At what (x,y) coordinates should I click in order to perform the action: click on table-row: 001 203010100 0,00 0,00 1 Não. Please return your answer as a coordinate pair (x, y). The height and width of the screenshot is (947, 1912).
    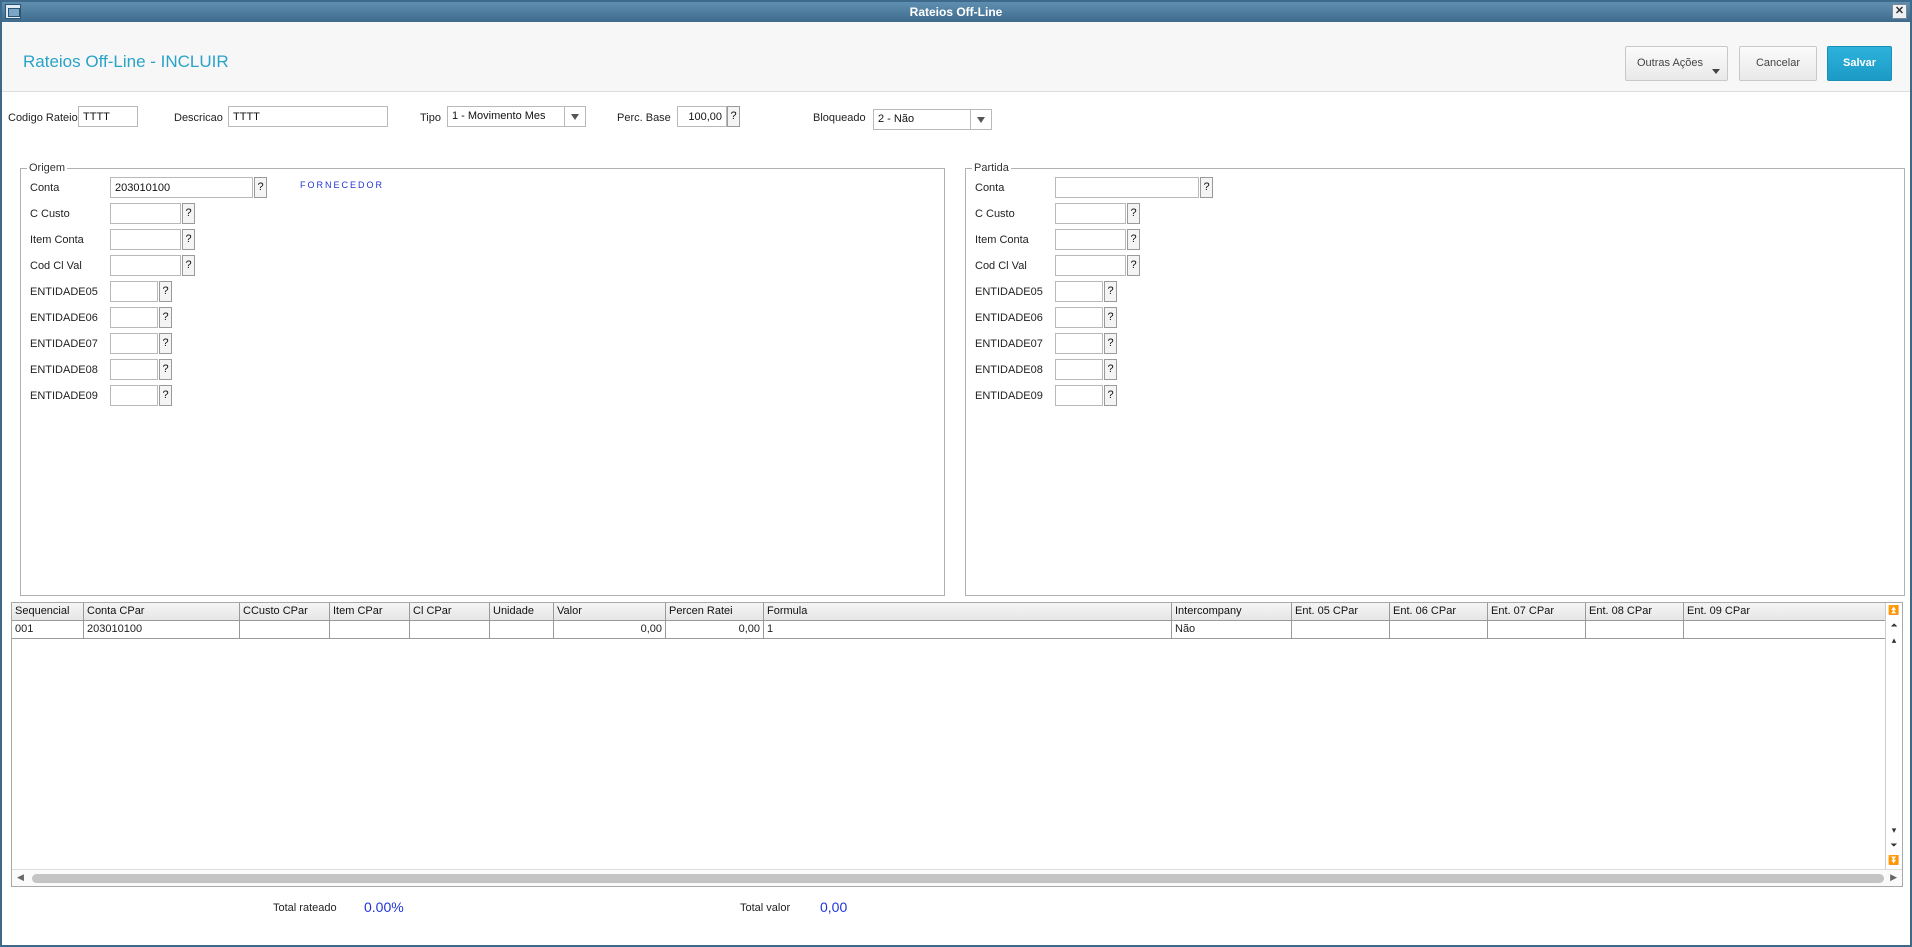
    Looking at the image, I should click on (949, 630).